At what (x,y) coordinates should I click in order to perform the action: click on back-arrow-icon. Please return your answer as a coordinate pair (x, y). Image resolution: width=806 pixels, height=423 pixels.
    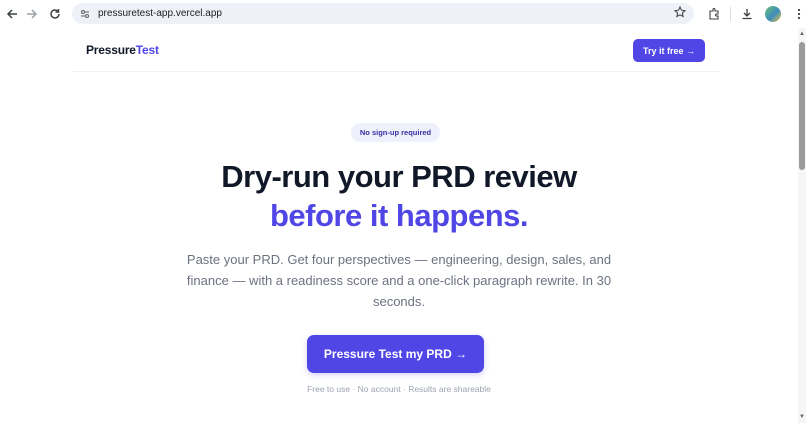
    Looking at the image, I should click on (12, 14).